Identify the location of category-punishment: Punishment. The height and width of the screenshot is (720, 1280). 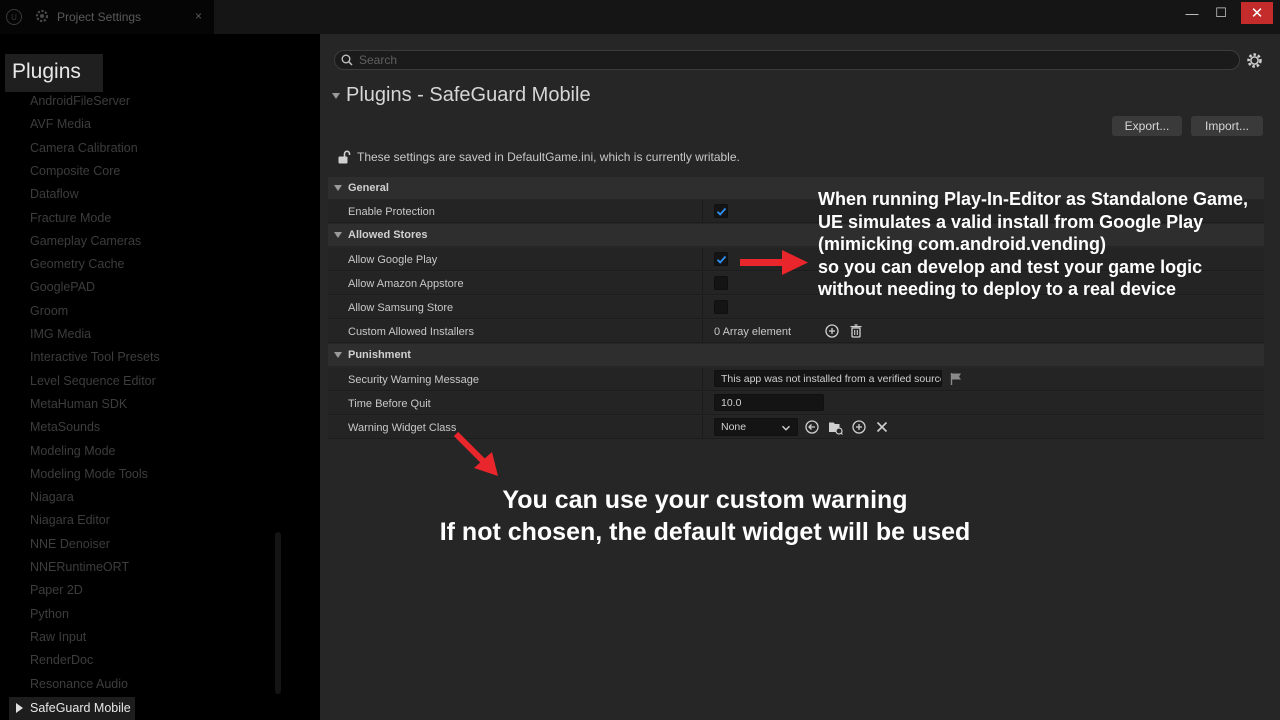
(796, 355).